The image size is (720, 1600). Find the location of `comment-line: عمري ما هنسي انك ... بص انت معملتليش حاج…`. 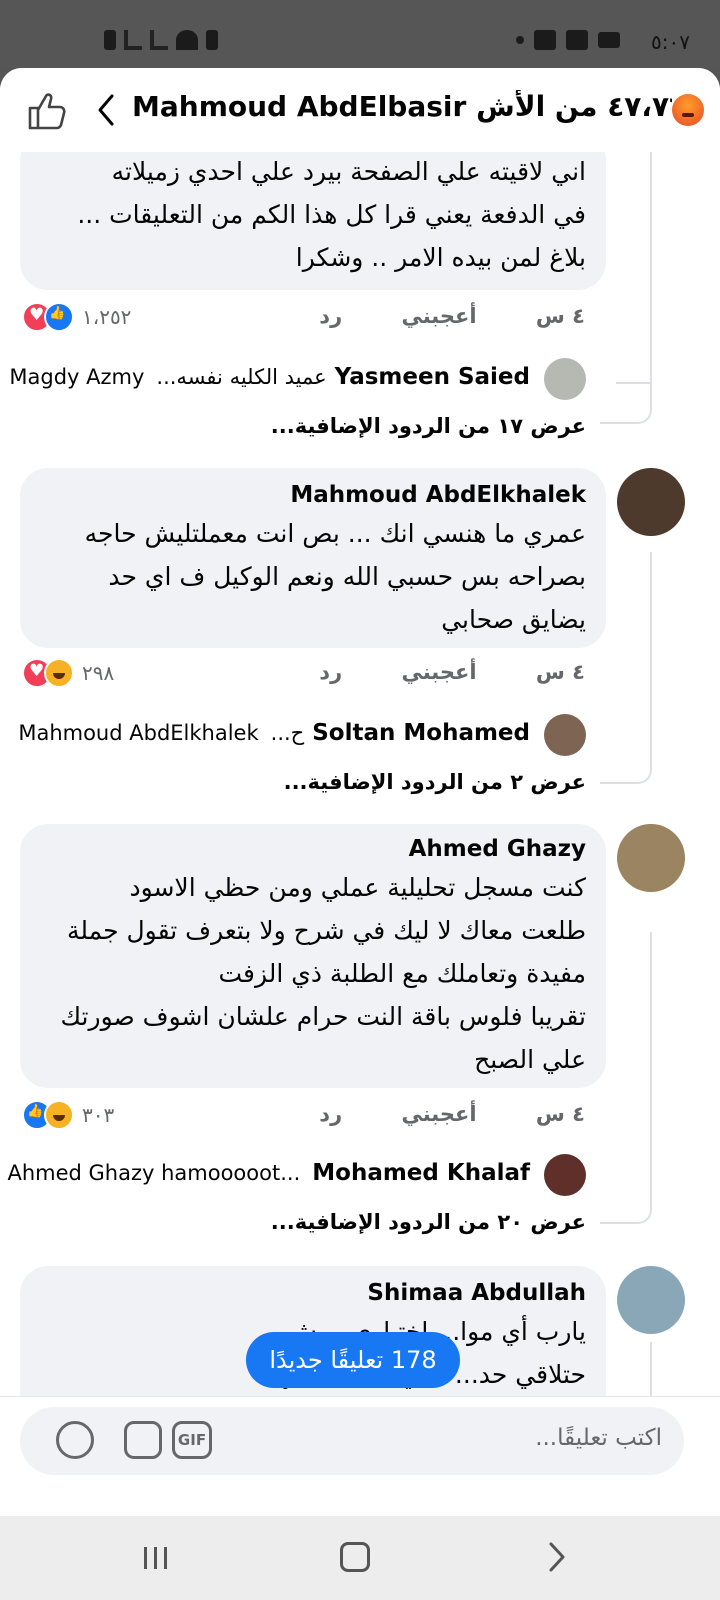

comment-line: عمري ما هنسي انك ... بص انت معملتليش حاج… is located at coordinates (335, 533).